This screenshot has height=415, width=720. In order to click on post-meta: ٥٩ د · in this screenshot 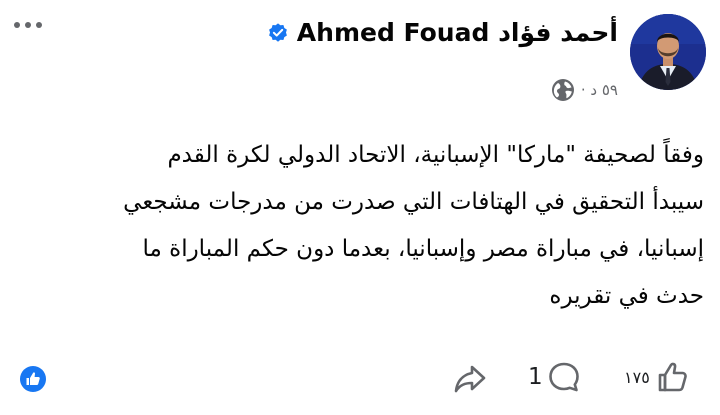, I will do `click(584, 90)`.